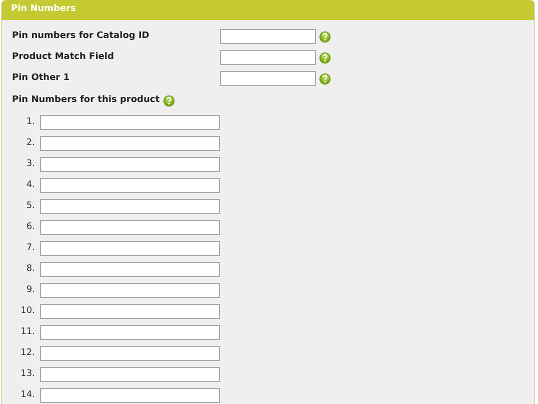  Describe the element at coordinates (81, 36) in the screenshot. I see `field-label: Pin numbers for Catalog ID` at that location.